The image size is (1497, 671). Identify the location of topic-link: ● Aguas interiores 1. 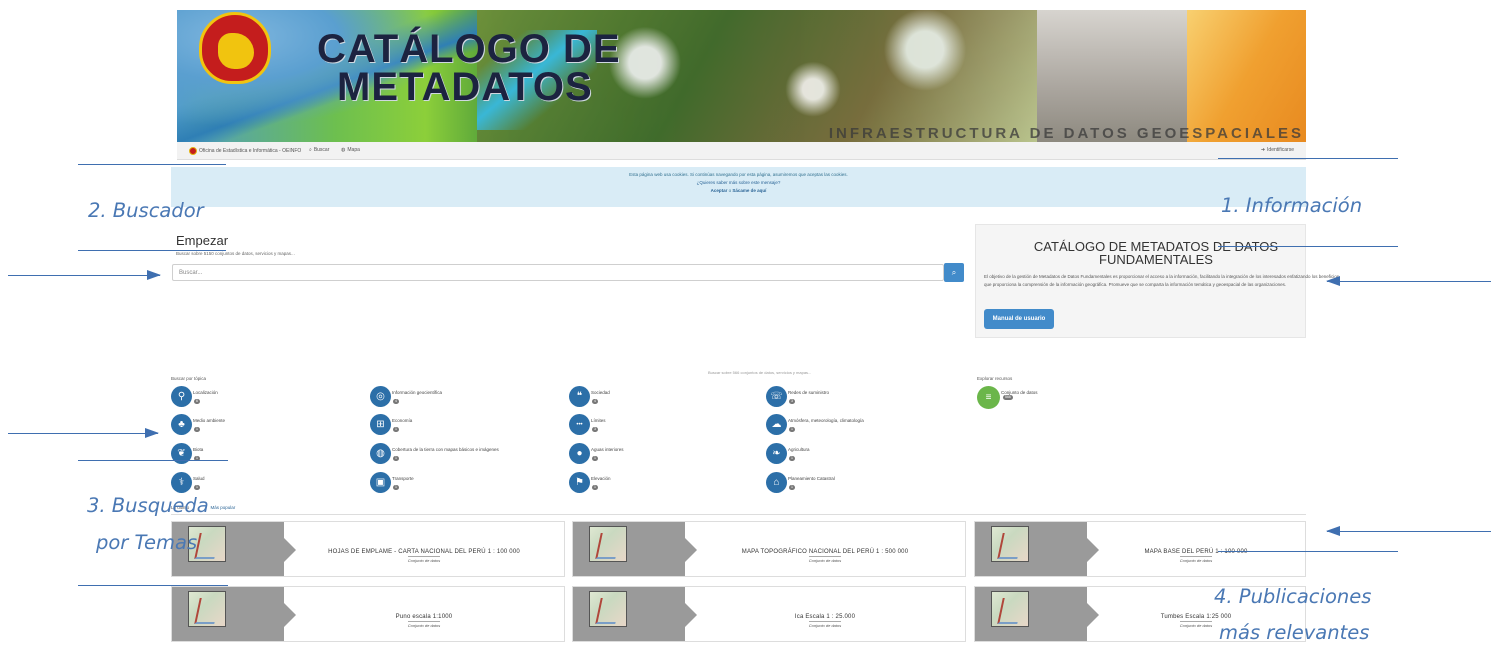
(596, 453).